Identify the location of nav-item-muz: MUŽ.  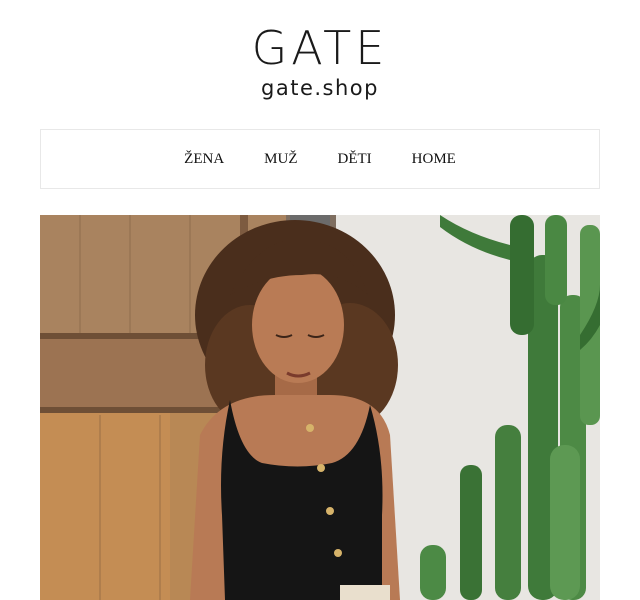
(280, 159).